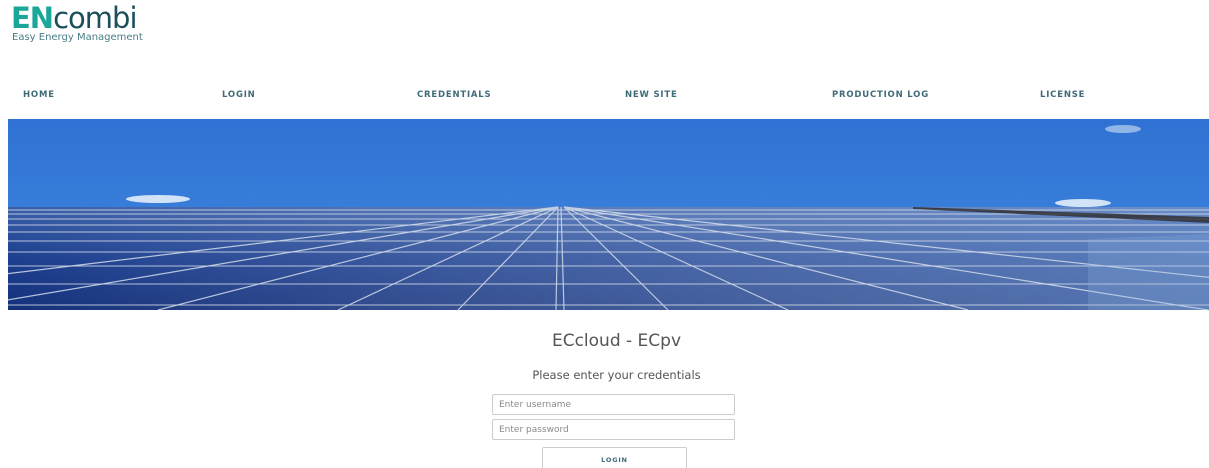 This screenshot has height=468, width=1209. What do you see at coordinates (651, 95) in the screenshot?
I see `nav-new-site: NEW SITE` at bounding box center [651, 95].